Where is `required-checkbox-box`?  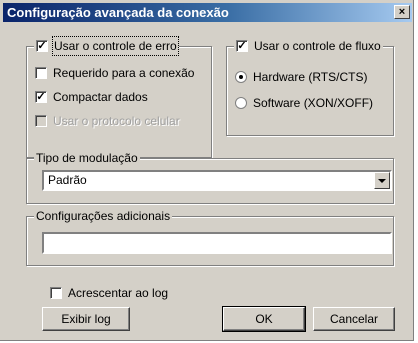
required-checkbox-box is located at coordinates (41, 73).